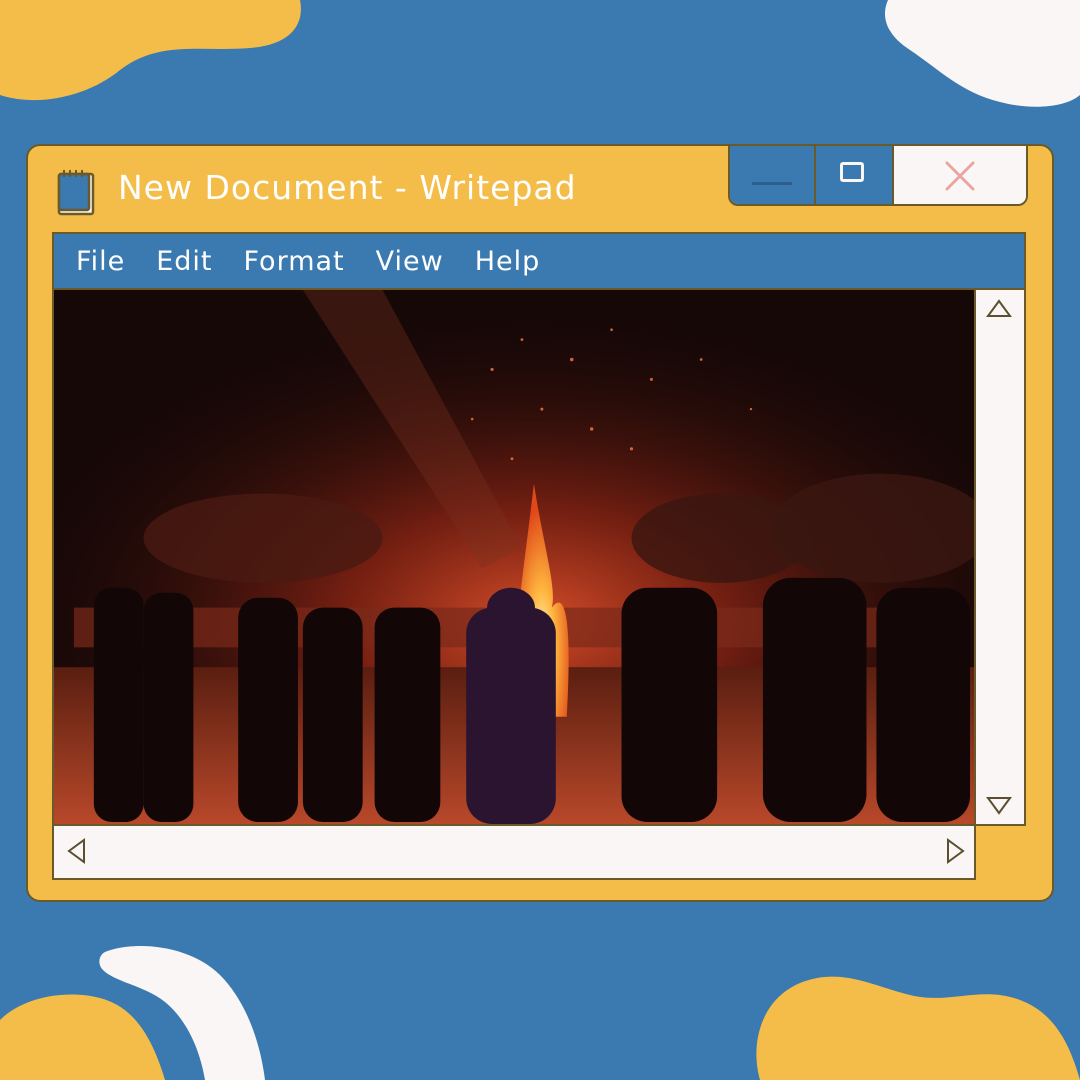 The width and height of the screenshot is (1080, 1080). What do you see at coordinates (772, 183) in the screenshot?
I see `minimize-icon` at bounding box center [772, 183].